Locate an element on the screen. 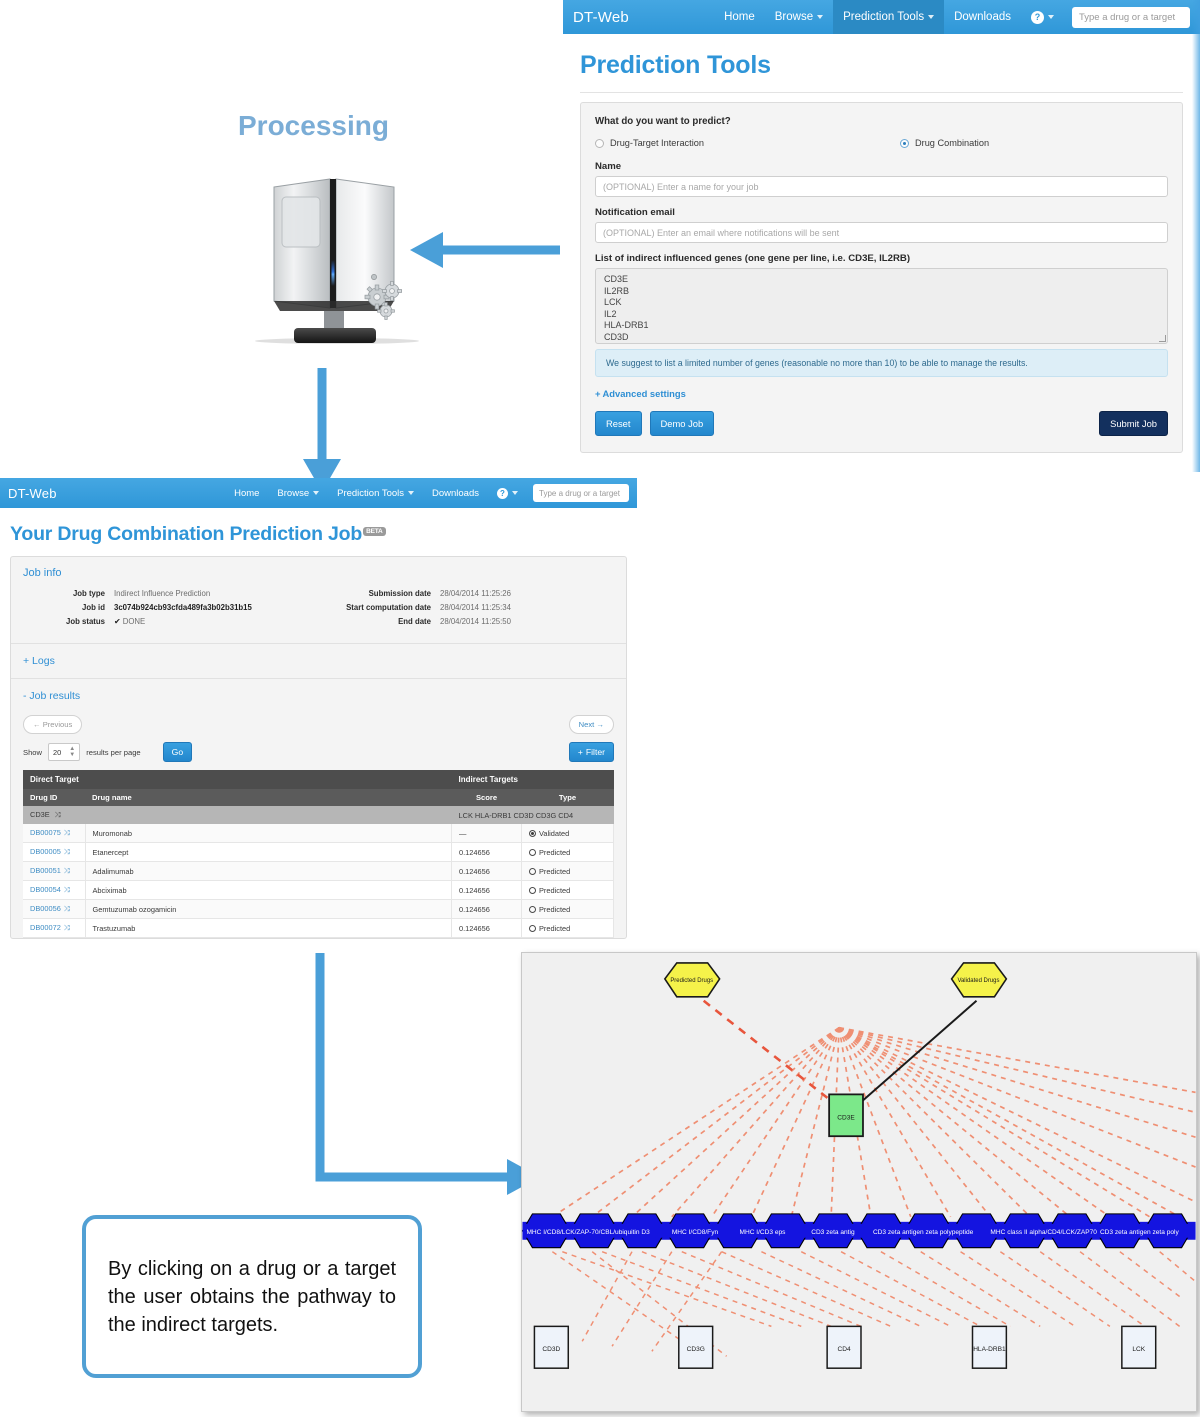 This screenshot has height=1417, width=1200. type-cell: Predicted is located at coordinates (567, 871).